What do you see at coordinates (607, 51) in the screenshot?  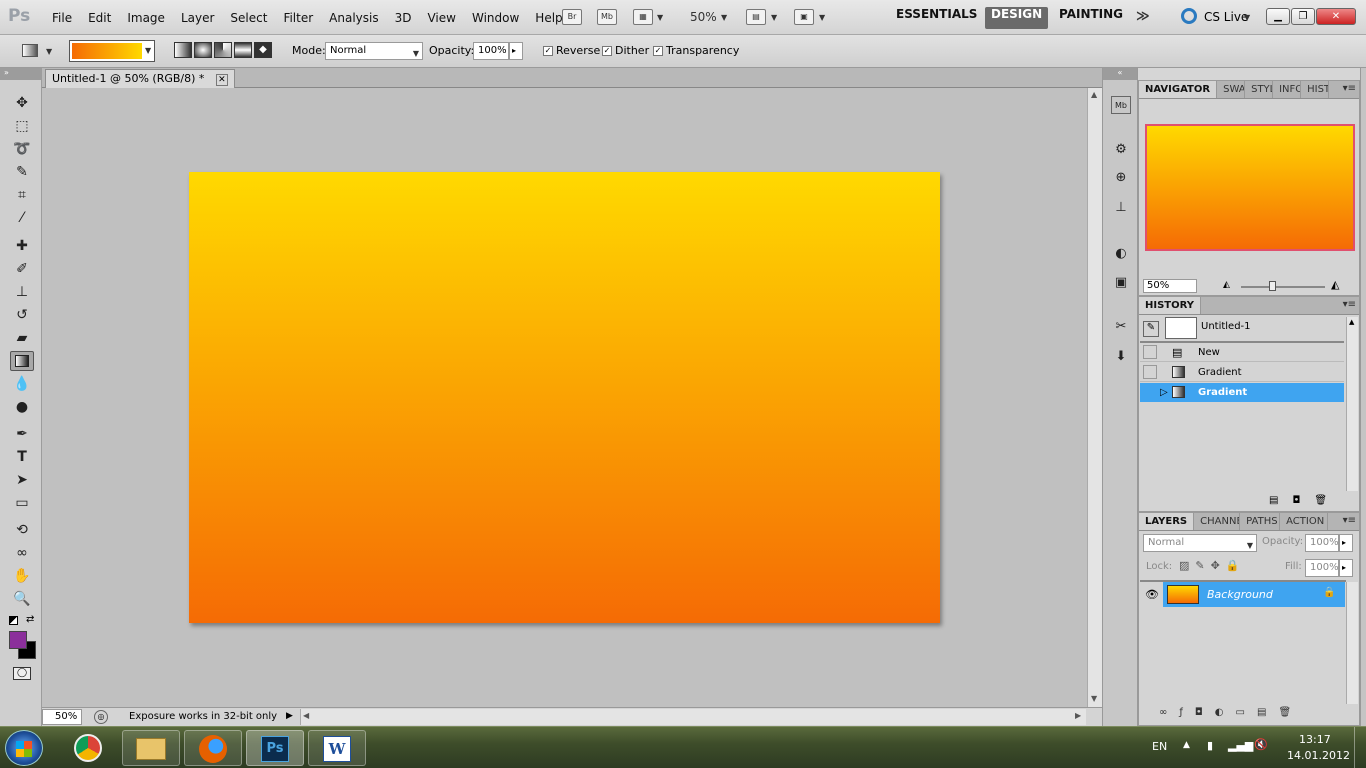 I see `dither-checkbox: ✓` at bounding box center [607, 51].